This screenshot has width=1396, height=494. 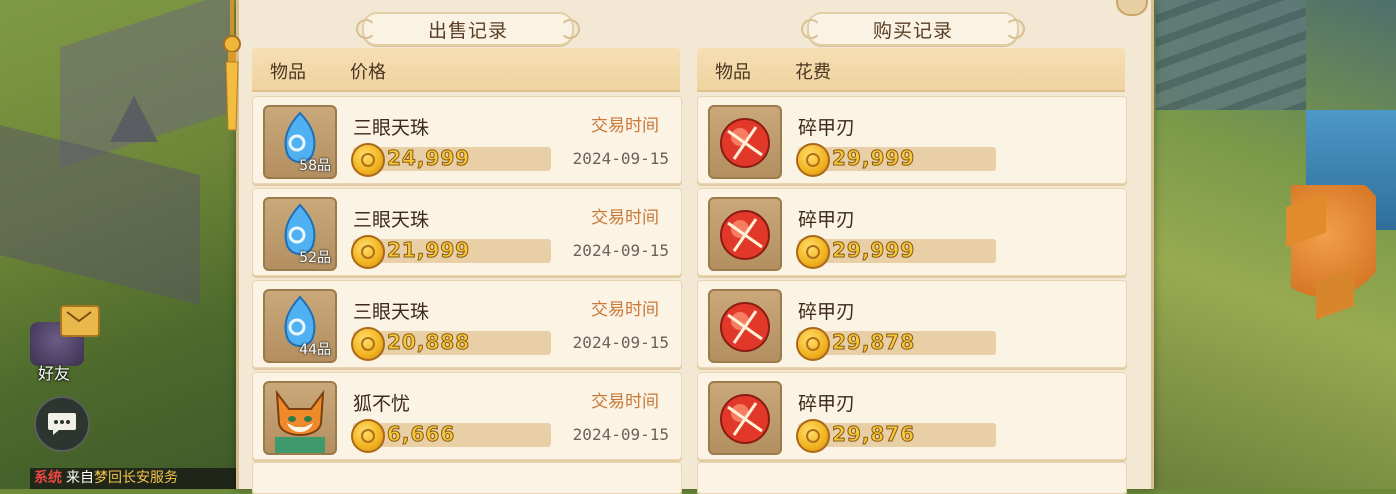 I want to click on system-server-name: 梦回长安服务, so click(x=136, y=478).